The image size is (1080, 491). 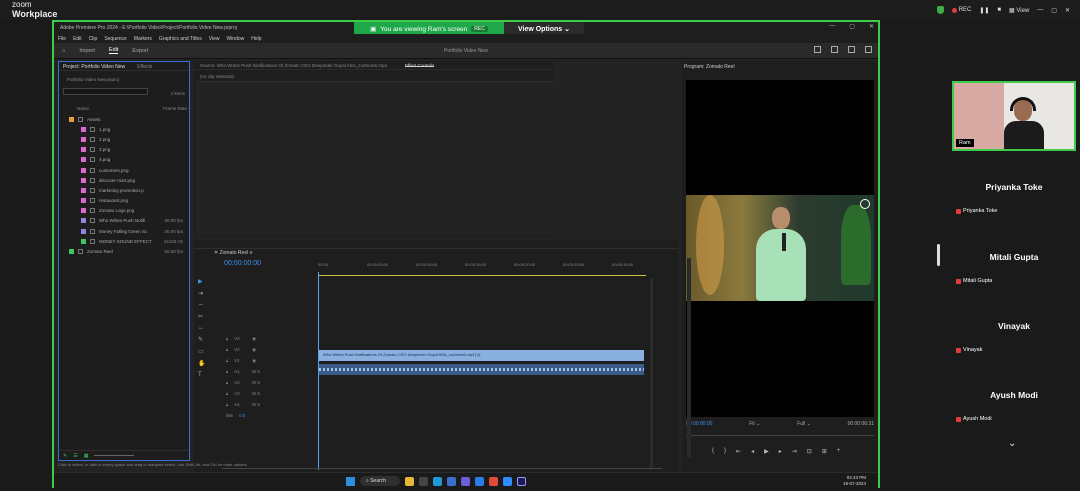 I want to click on tab-effects: Effects, so click(x=144, y=67).